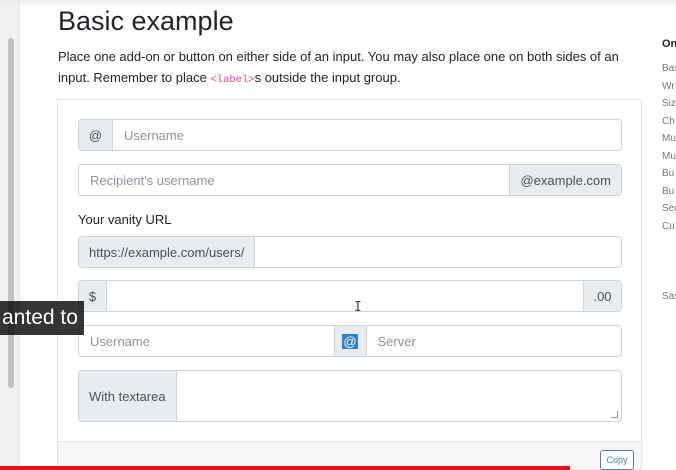 The image size is (676, 470). Describe the element at coordinates (146, 21) in the screenshot. I see `page-title: Basic example` at that location.